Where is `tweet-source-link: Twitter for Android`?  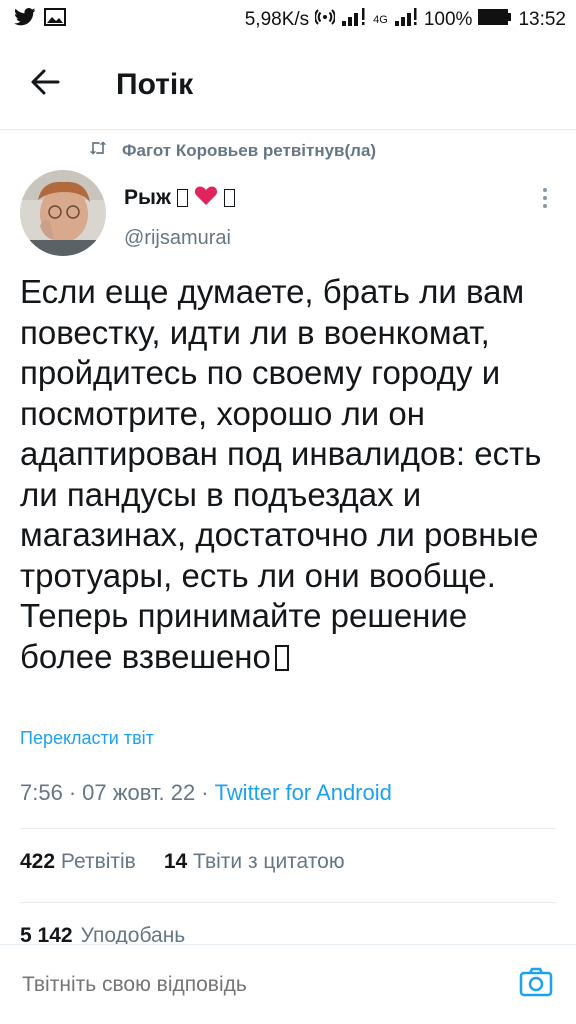
tweet-source-link: Twitter for Android is located at coordinates (303, 793).